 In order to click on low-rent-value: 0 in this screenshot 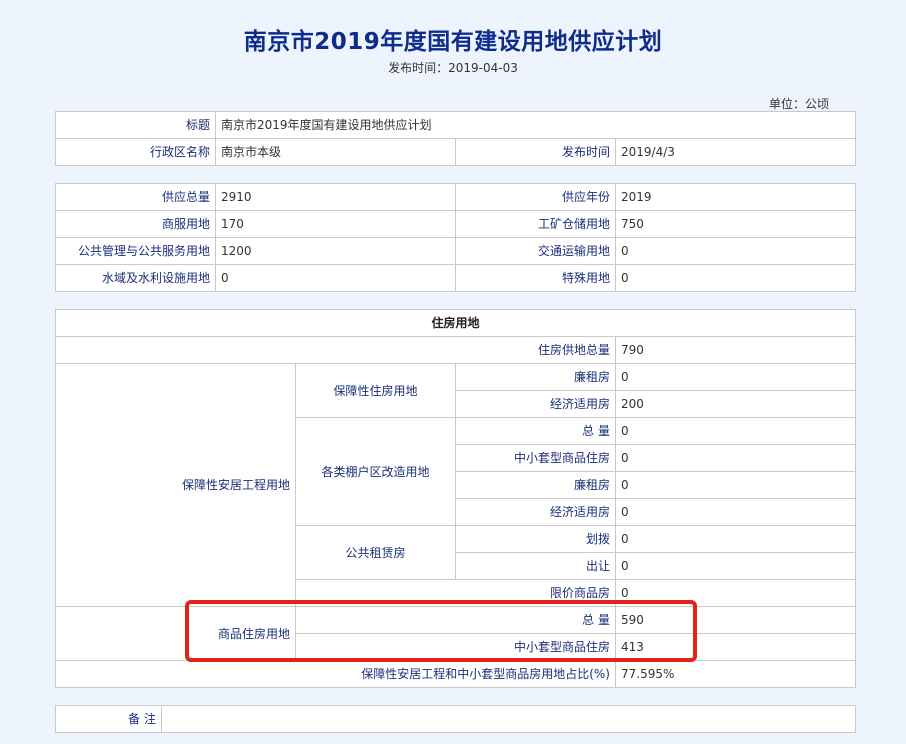, I will do `click(735, 377)`.